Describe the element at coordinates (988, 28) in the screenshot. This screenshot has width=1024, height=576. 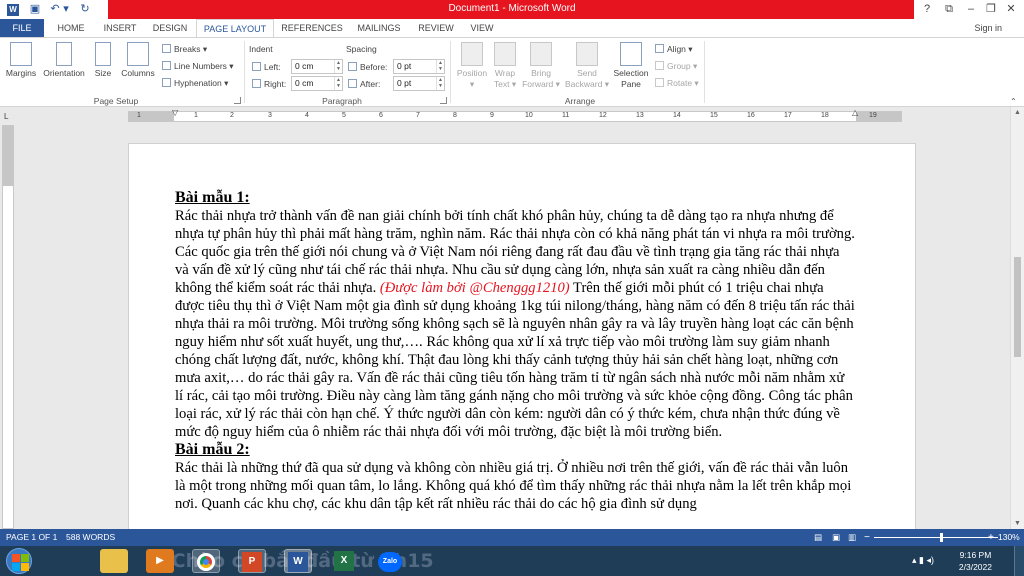
I see `sign-in-link: Sign in` at that location.